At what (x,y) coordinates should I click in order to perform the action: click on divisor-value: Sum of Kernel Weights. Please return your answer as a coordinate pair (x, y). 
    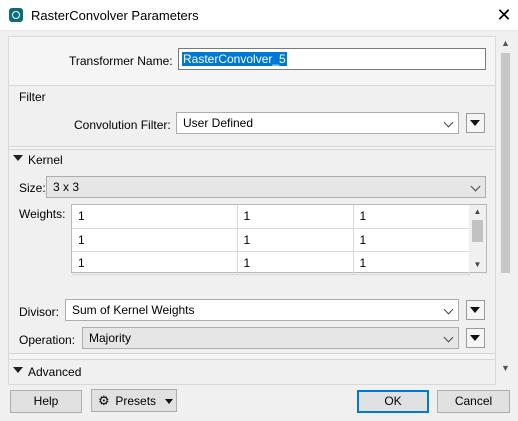
    Looking at the image, I should click on (133, 310).